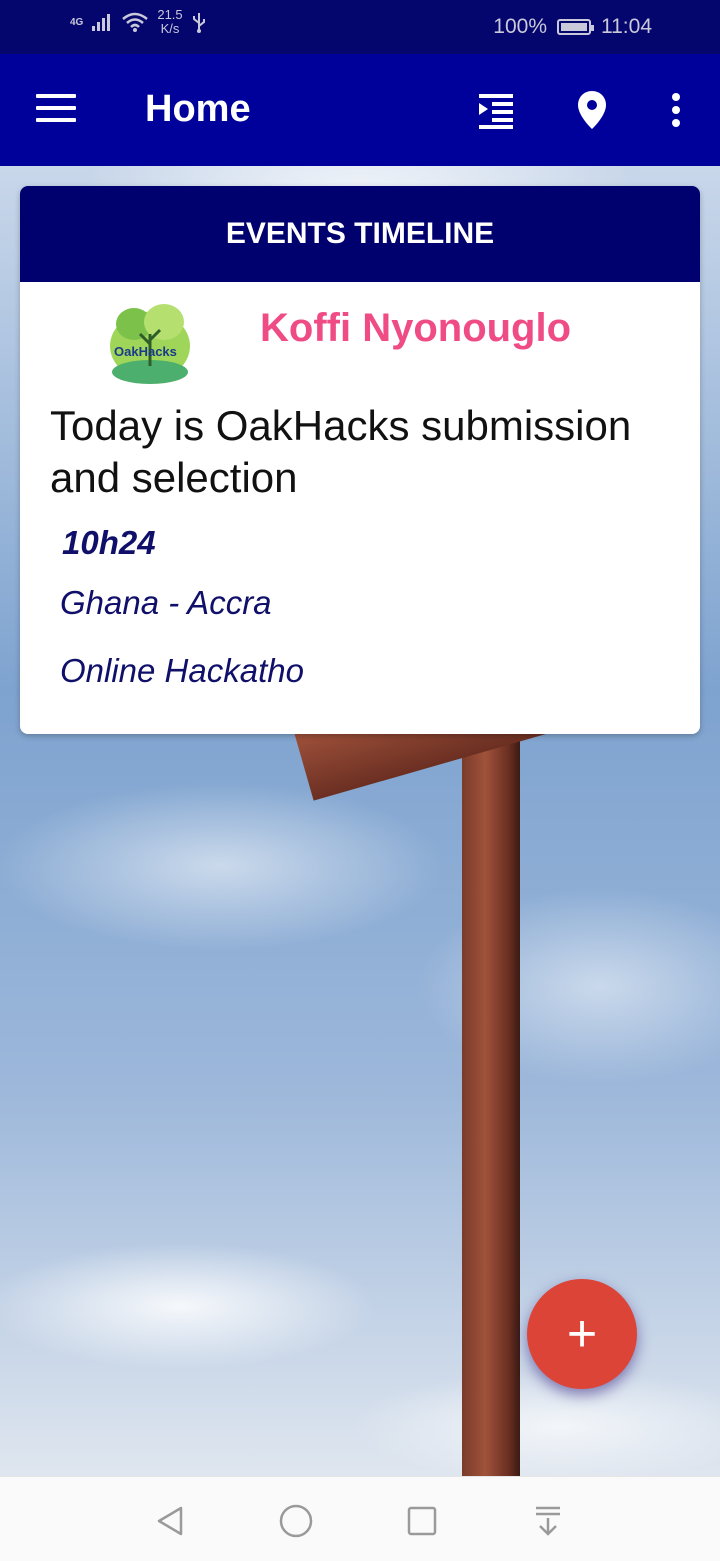 The width and height of the screenshot is (720, 1561). I want to click on more-vert-icon, so click(676, 110).